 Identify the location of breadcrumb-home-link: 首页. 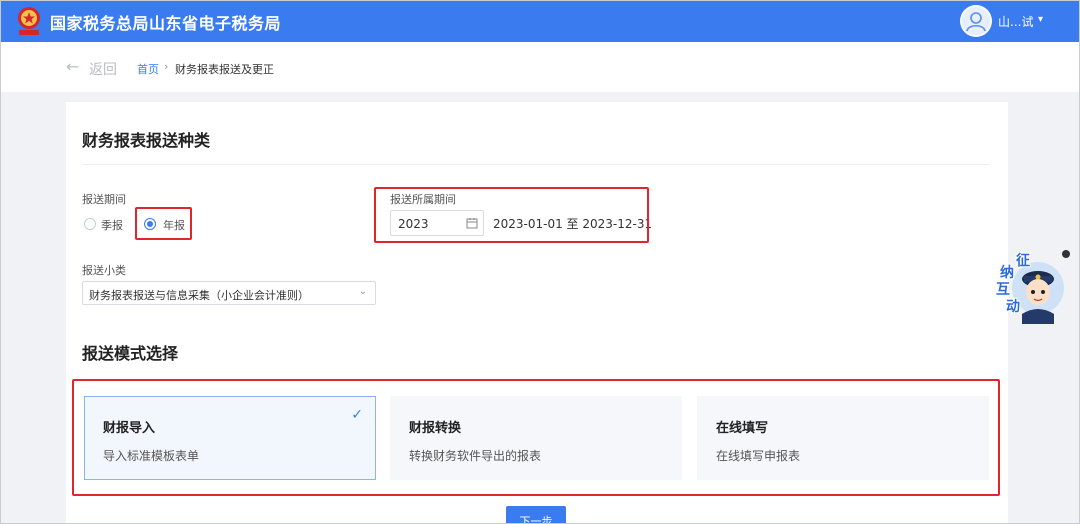
(148, 69).